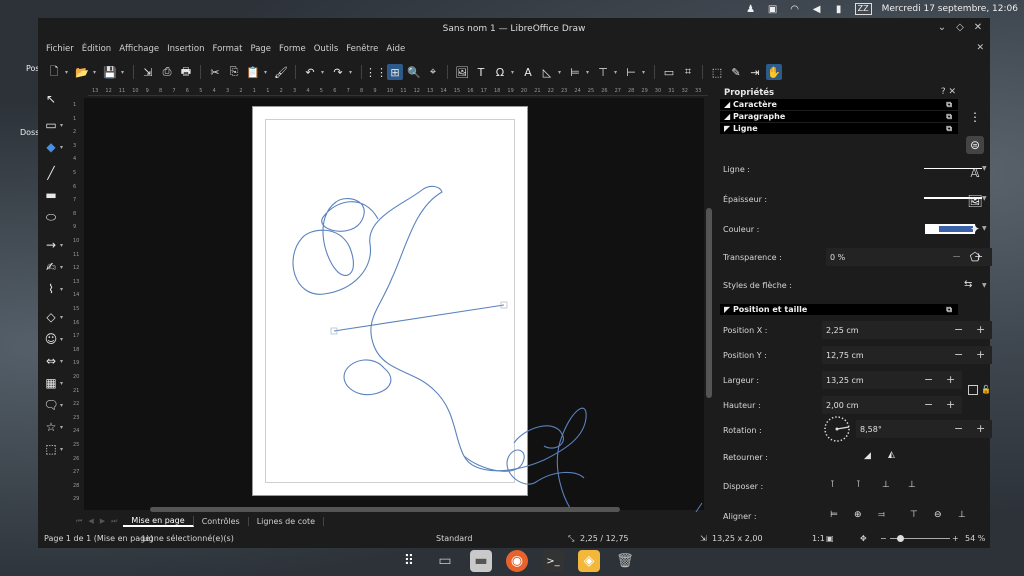 The image size is (1024, 576). I want to click on first-tab-arrow-icon: ⏮, so click(79, 521).